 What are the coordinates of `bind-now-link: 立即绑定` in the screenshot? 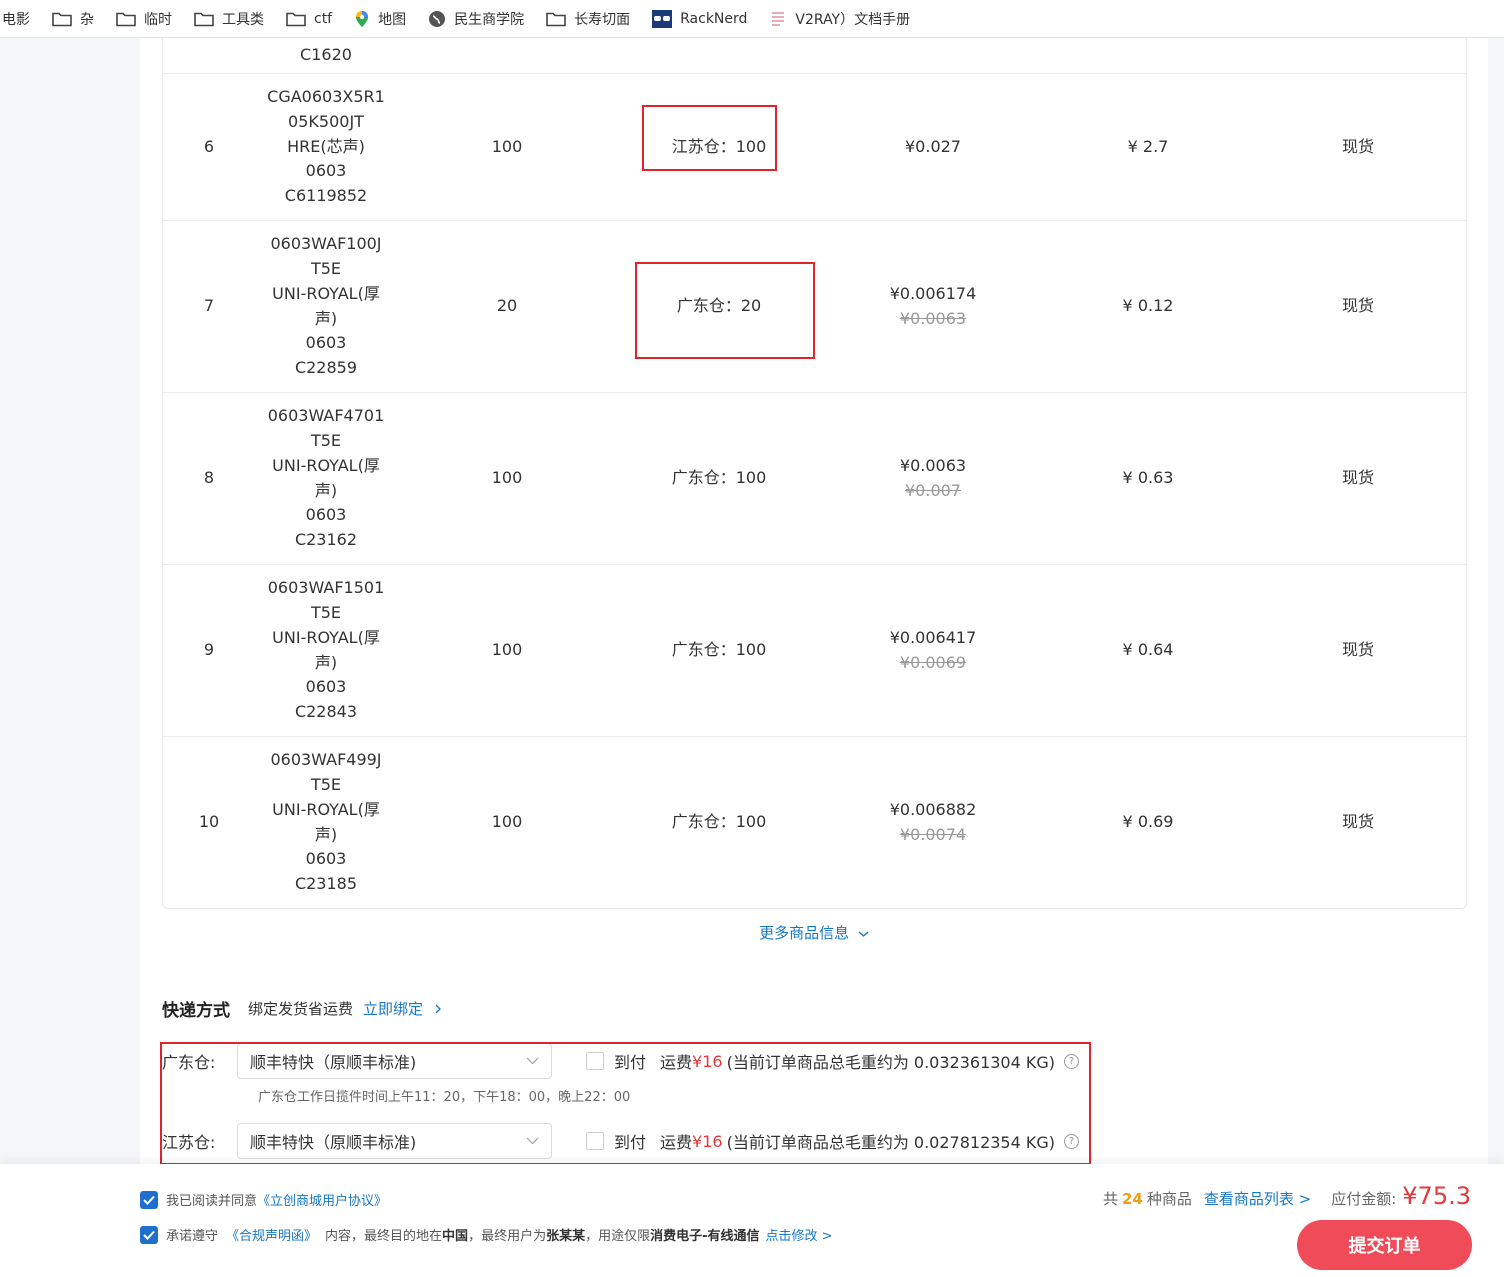 It's located at (393, 1008).